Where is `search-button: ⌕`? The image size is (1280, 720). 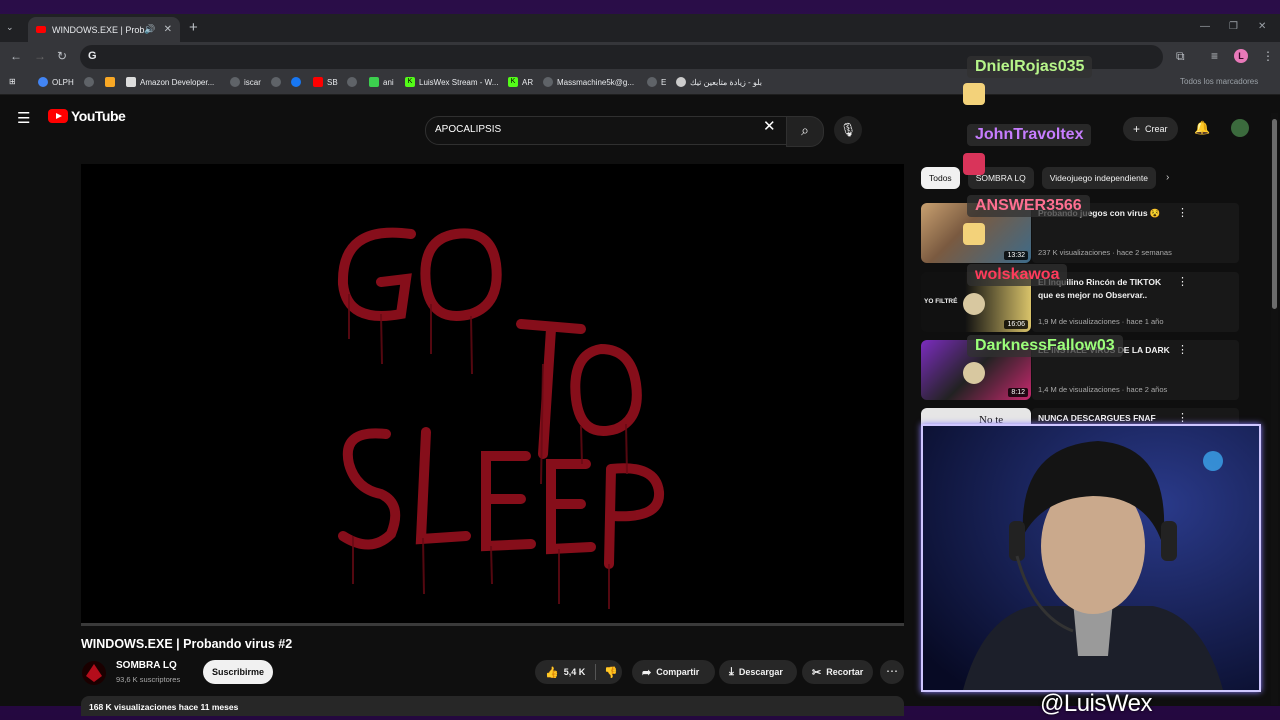 search-button: ⌕ is located at coordinates (805, 131).